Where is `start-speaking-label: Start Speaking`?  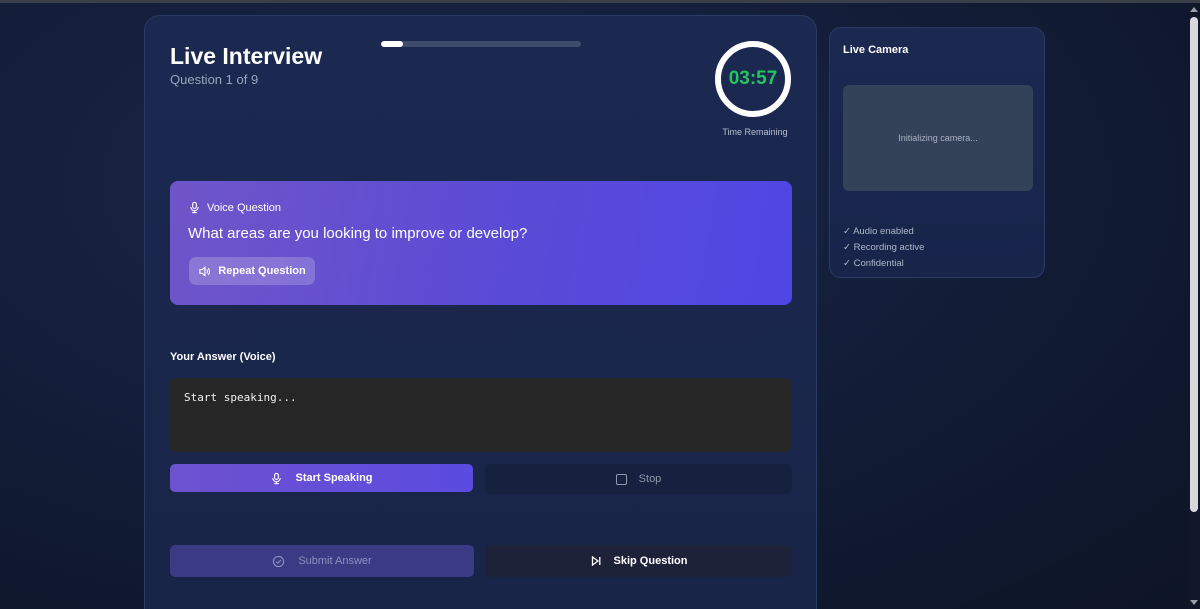
start-speaking-label: Start Speaking is located at coordinates (334, 478).